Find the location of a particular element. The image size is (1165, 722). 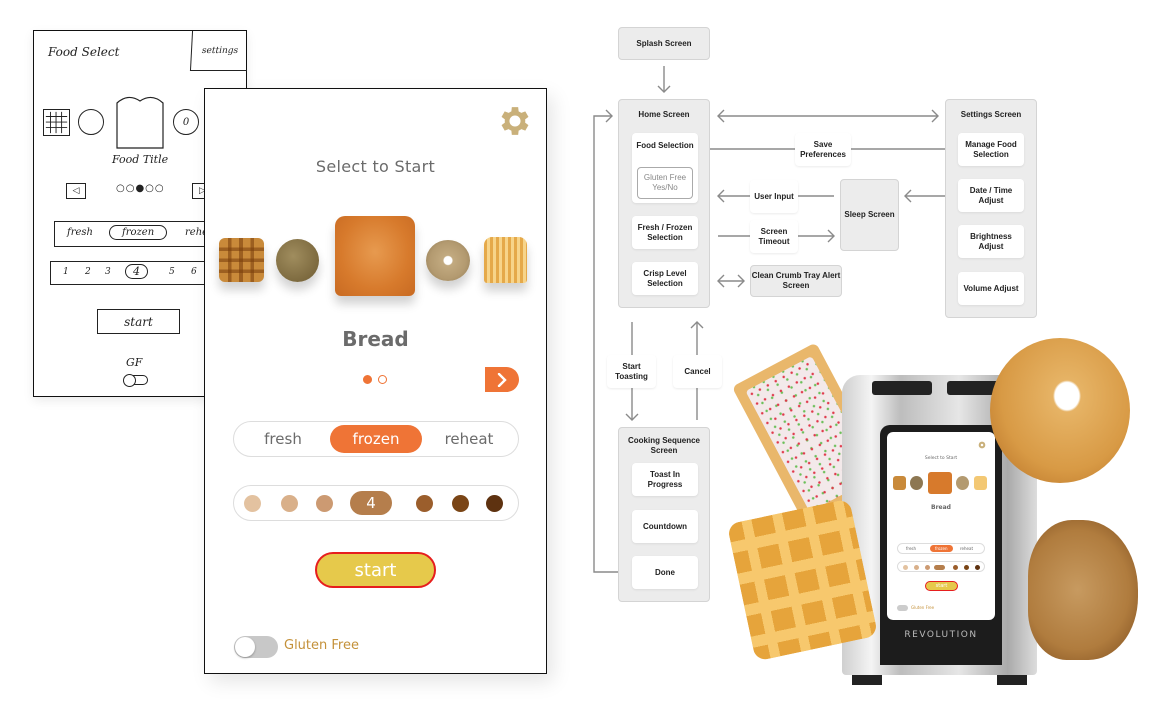

sketch-level-4: 4 is located at coordinates (136, 271).